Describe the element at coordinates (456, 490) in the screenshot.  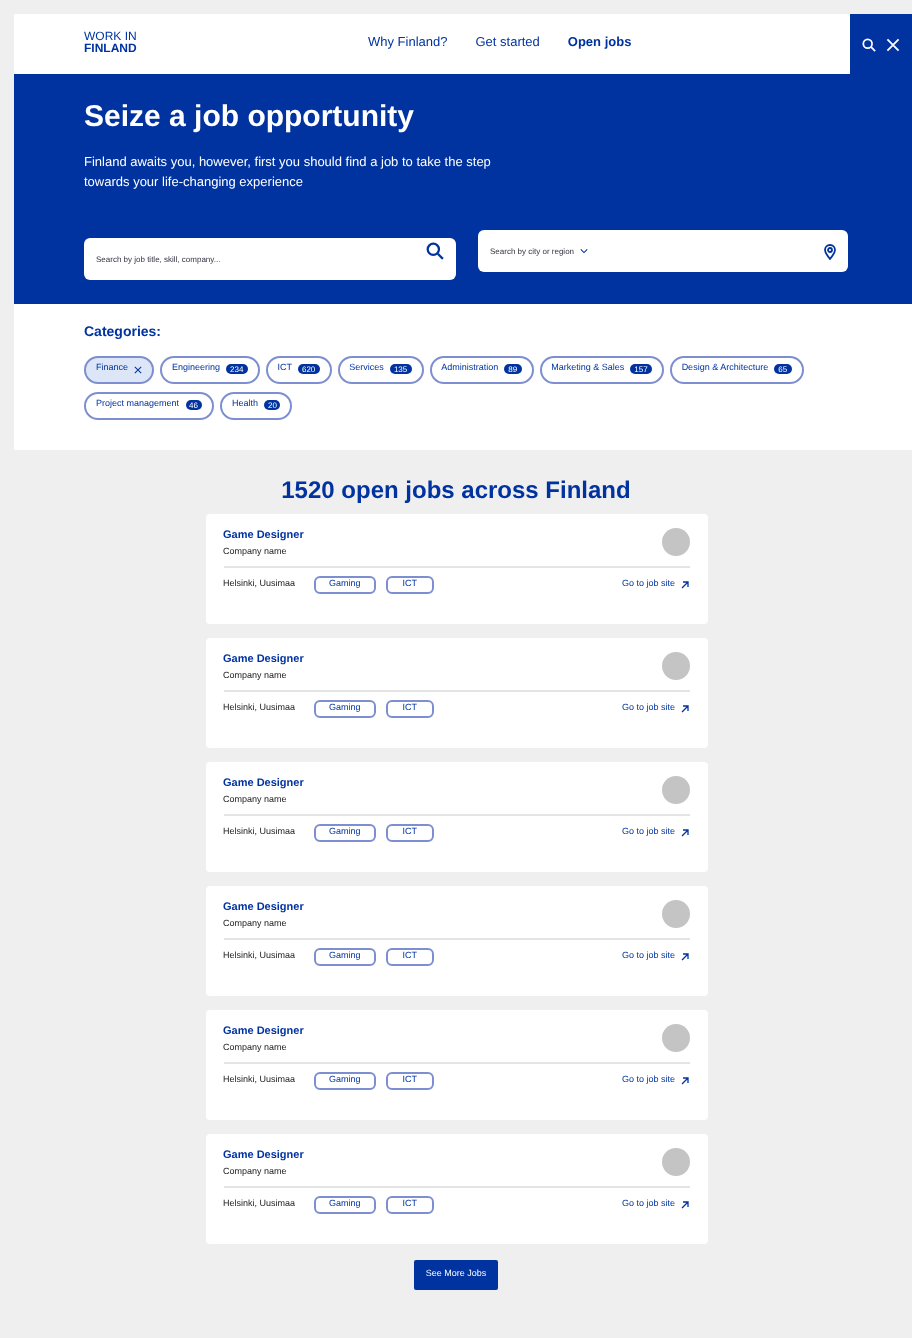
I see `jobs-heading: 1520 open jobs across Finland` at that location.